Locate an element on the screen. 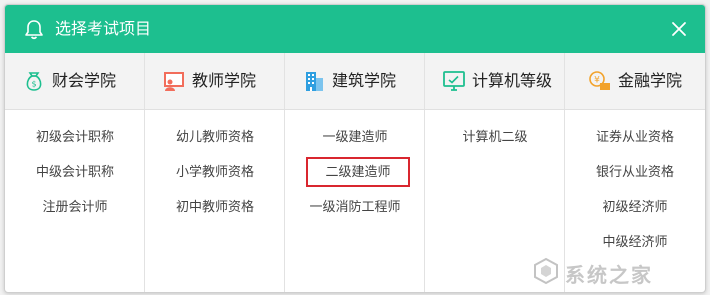 The image size is (710, 295). close-icon is located at coordinates (679, 29).